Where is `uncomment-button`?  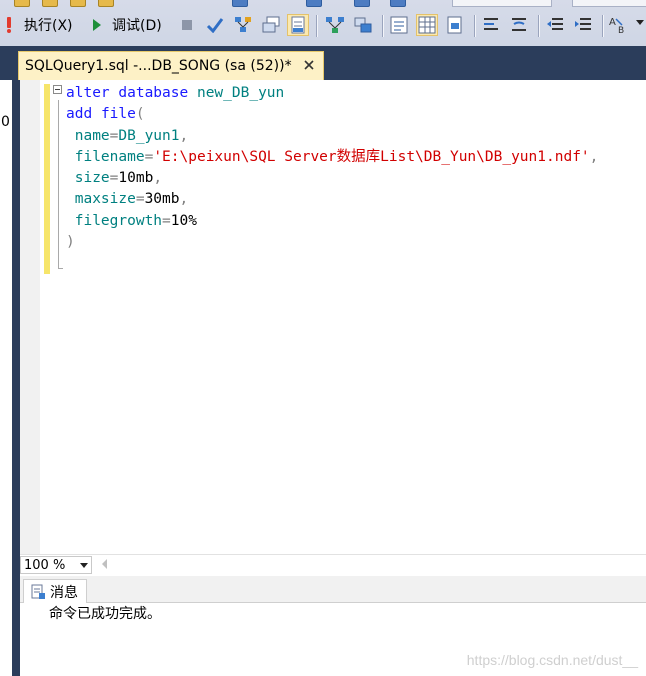 uncomment-button is located at coordinates (519, 25).